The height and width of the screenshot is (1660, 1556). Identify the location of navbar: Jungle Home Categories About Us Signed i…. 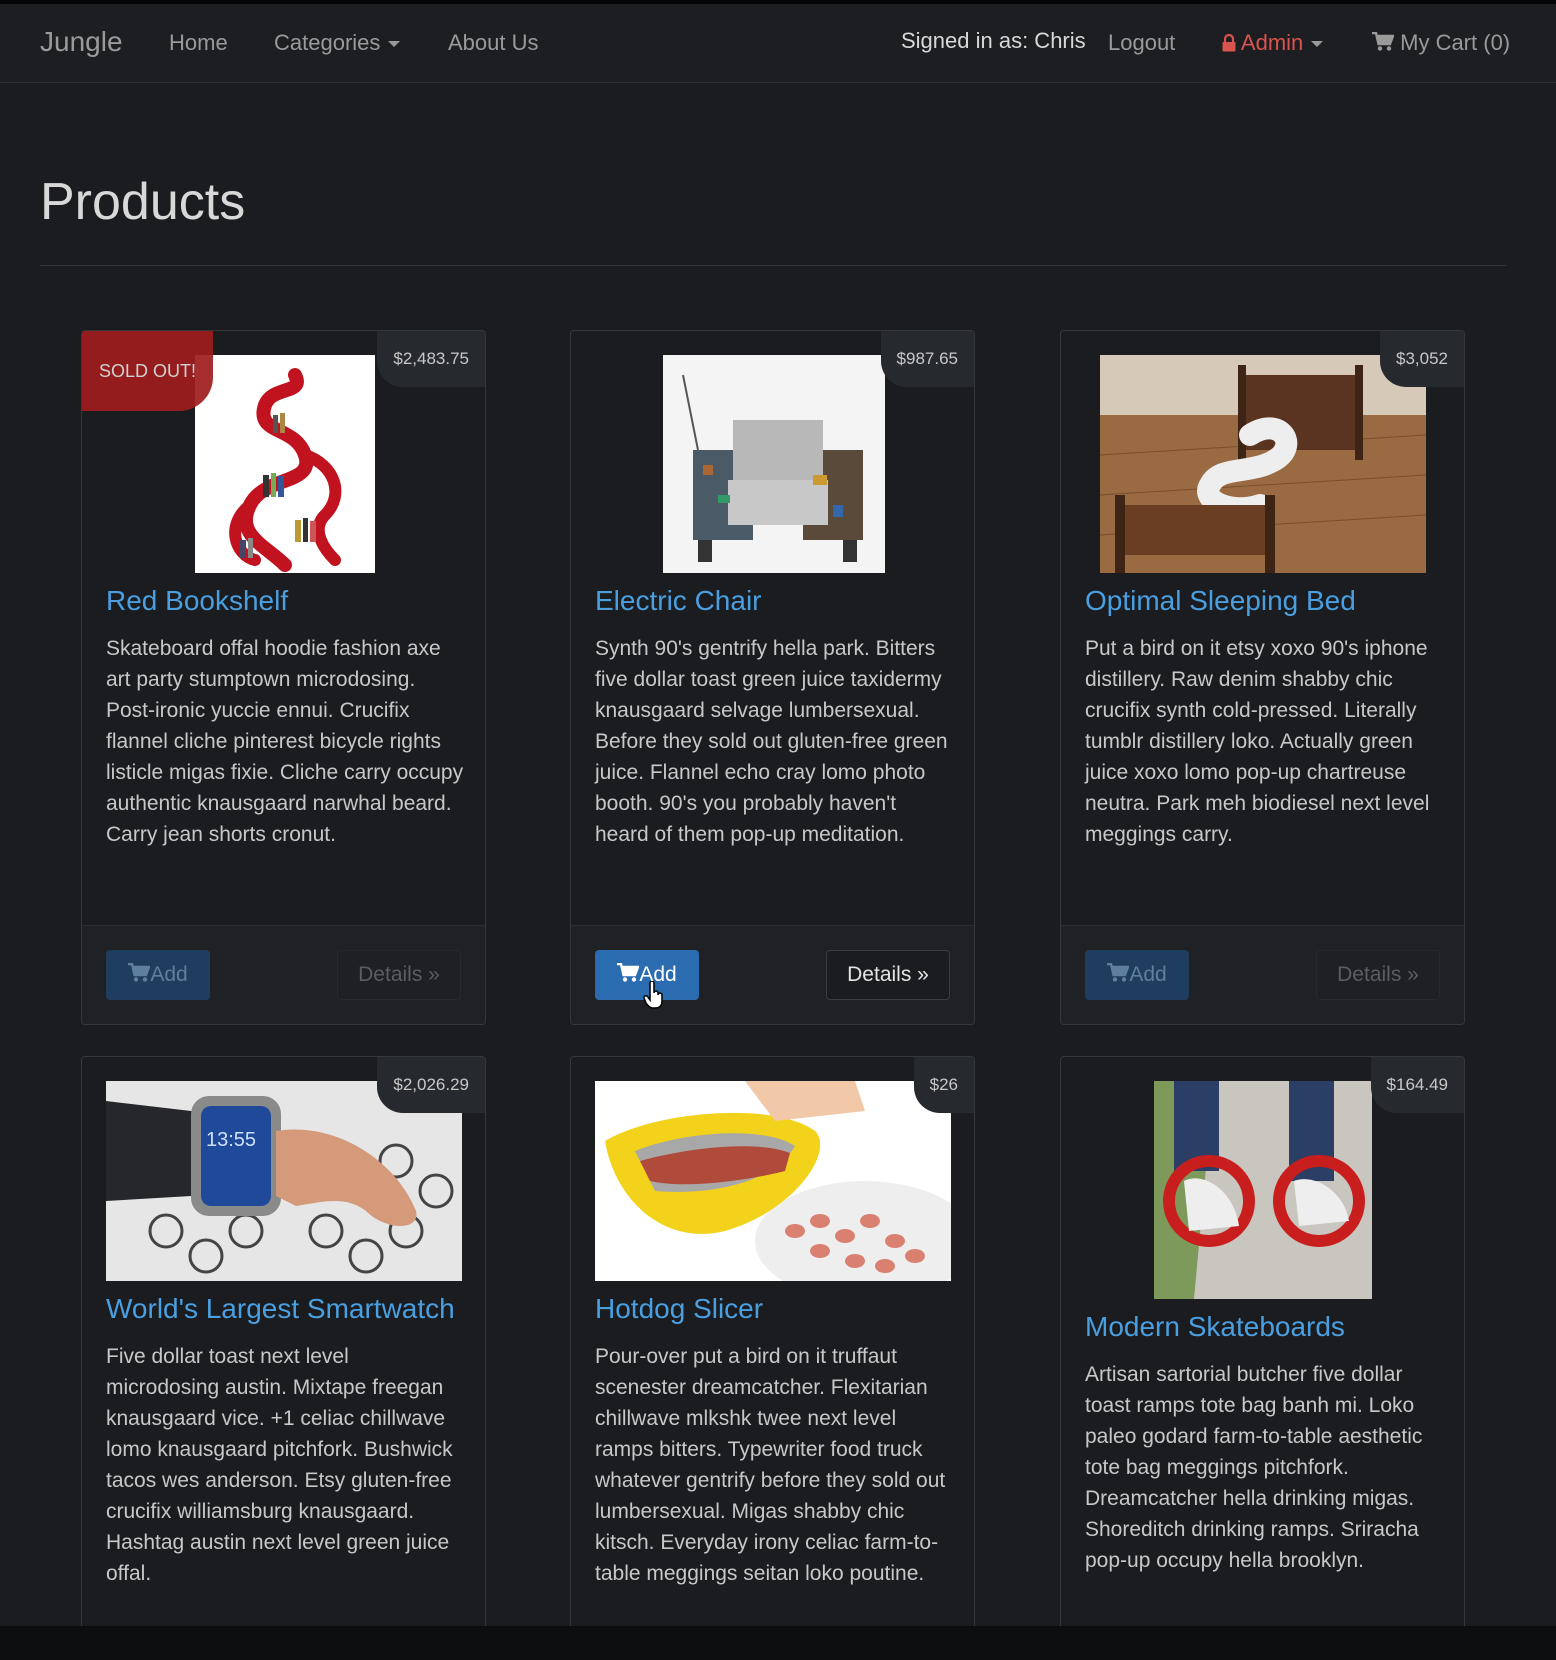
(778, 43).